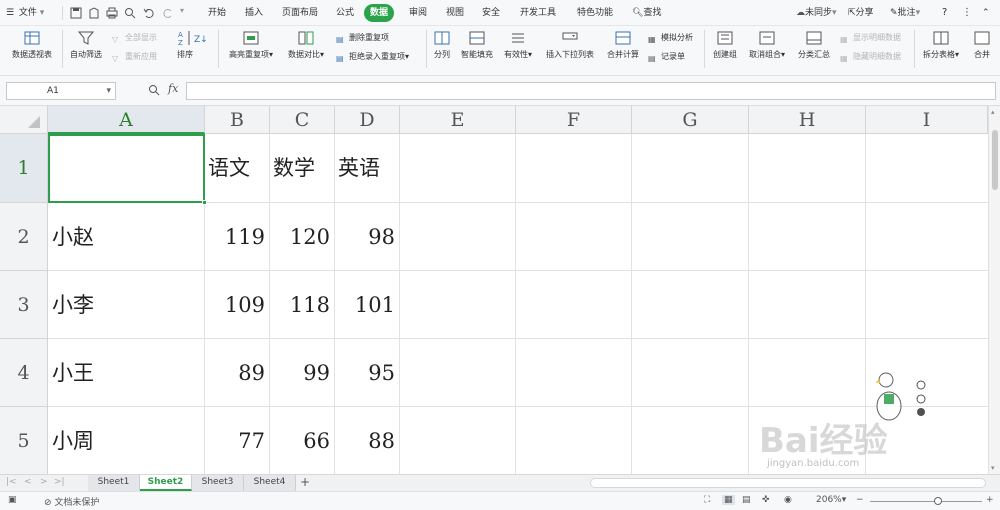 This screenshot has height=510, width=1000. What do you see at coordinates (25, 13) in the screenshot?
I see `file-menu: ☰ 文件 ▾` at bounding box center [25, 13].